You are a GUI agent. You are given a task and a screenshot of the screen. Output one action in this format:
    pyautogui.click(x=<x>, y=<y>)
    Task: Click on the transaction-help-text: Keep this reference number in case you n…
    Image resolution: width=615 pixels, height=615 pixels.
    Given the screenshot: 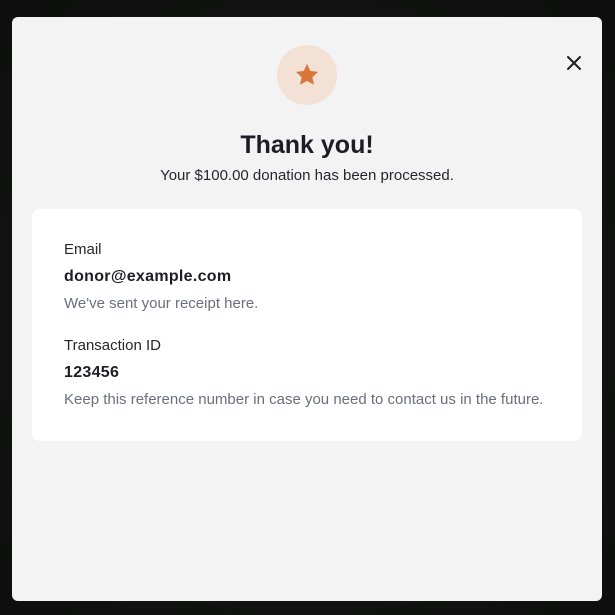 What is the action you would take?
    pyautogui.click(x=304, y=399)
    